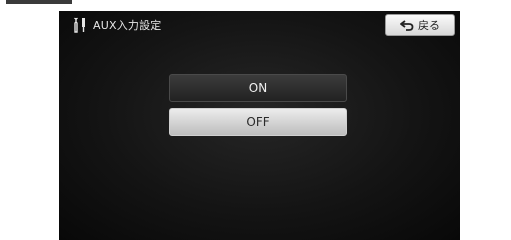  What do you see at coordinates (127, 25) in the screenshot?
I see `page-title: AUX入力設定` at bounding box center [127, 25].